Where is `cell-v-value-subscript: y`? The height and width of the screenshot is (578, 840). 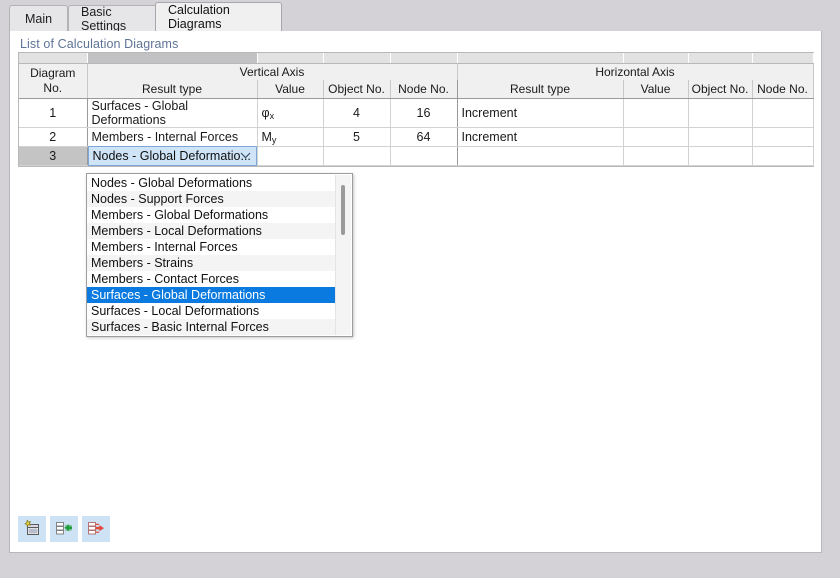 cell-v-value-subscript: y is located at coordinates (274, 139).